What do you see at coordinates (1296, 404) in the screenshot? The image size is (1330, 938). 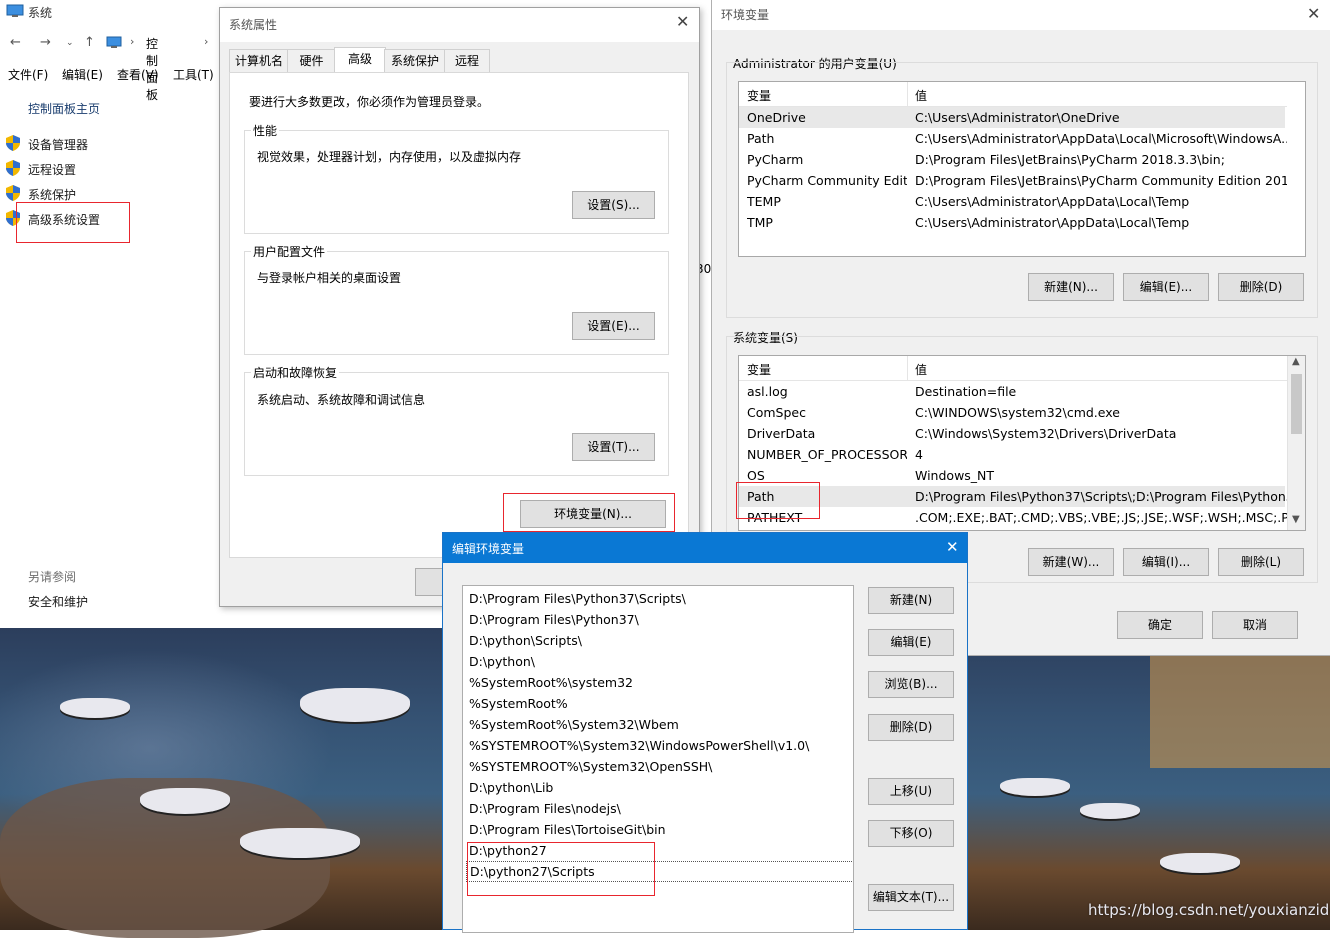 I see `scrollbar-thumb` at bounding box center [1296, 404].